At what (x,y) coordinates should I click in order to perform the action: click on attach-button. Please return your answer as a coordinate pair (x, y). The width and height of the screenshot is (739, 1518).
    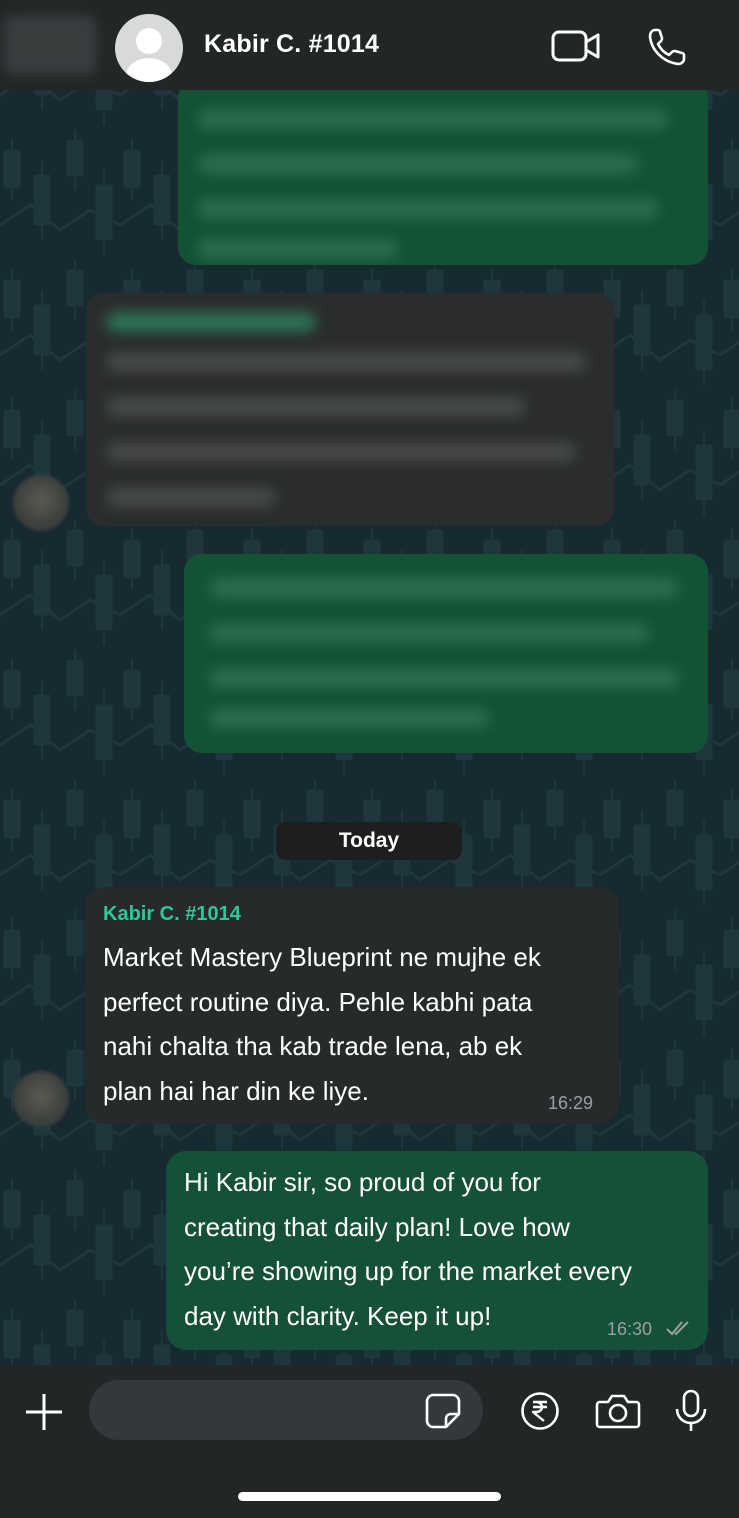
    Looking at the image, I should click on (44, 1414).